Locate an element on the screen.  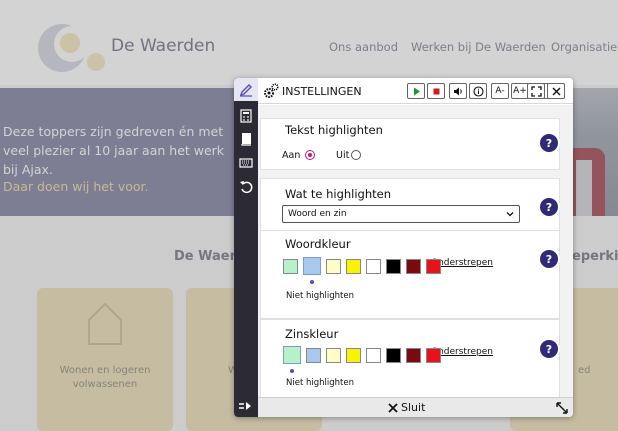
sidebar-undo-button is located at coordinates (246, 186).